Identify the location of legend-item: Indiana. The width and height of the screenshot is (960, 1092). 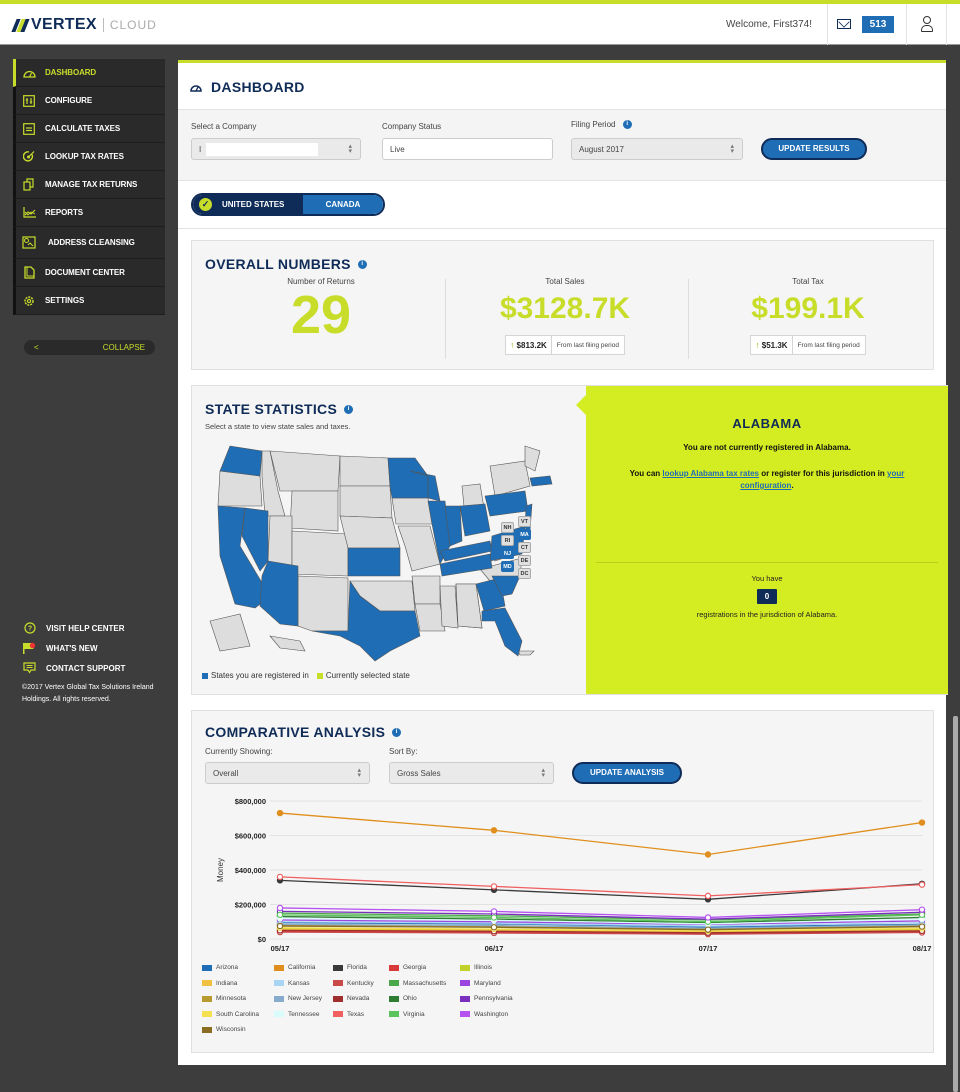
(219, 983).